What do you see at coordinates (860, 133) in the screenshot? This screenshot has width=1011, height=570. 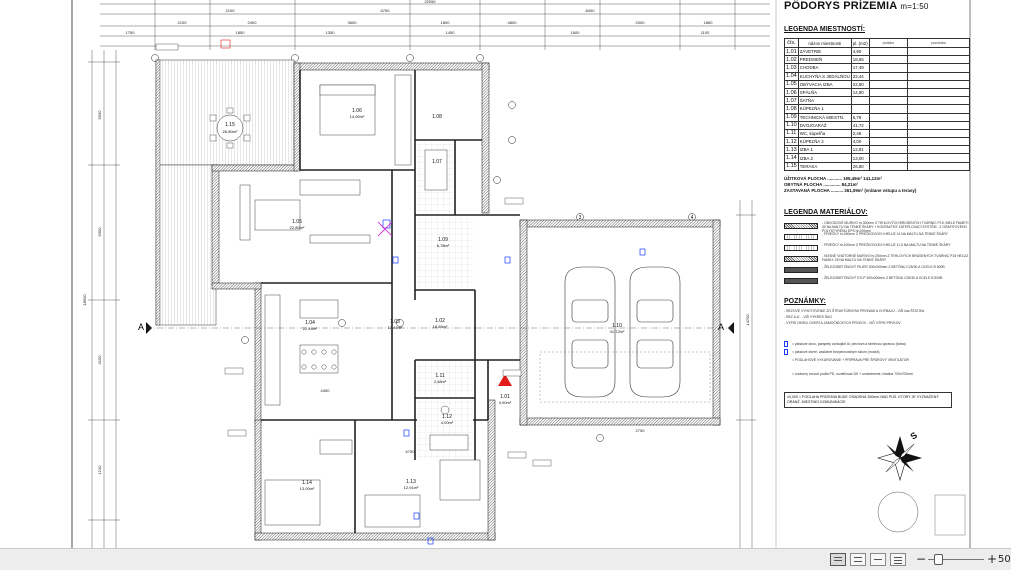 I see `room-area-cell: 2,48` at bounding box center [860, 133].